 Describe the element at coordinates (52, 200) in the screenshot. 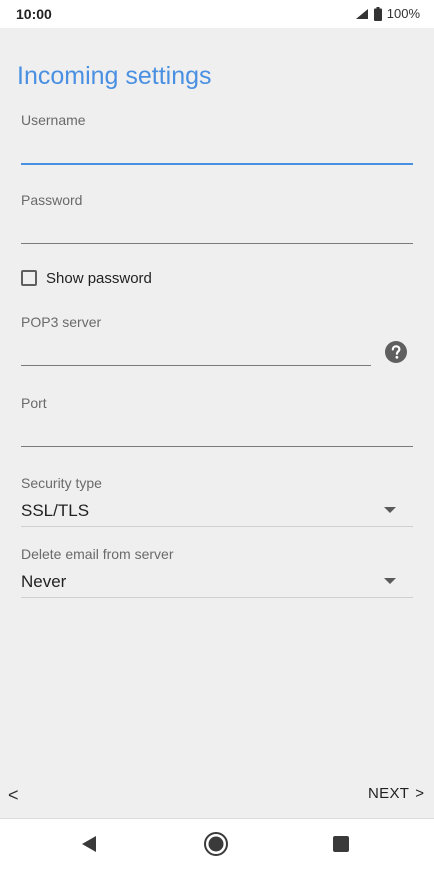

I see `password-label: Password` at that location.